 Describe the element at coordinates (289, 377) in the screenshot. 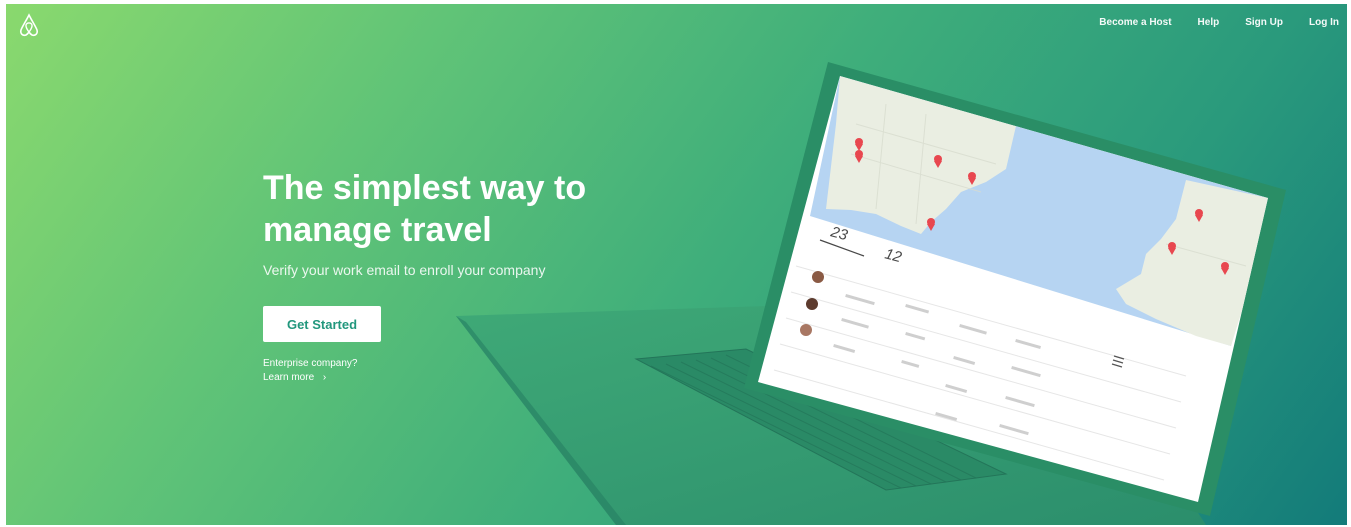

I see `learn-more-label: Learn more` at that location.